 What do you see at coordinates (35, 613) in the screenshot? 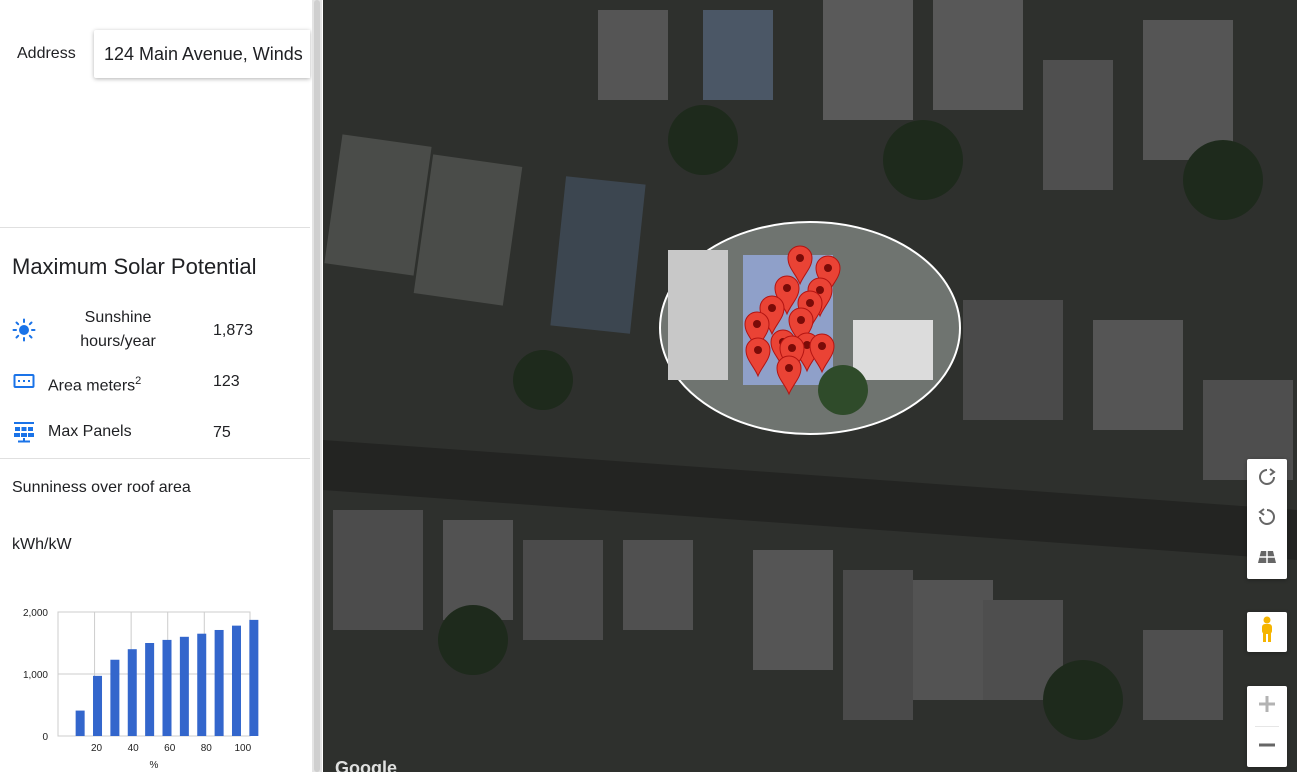
I see `y-tick-label: 2,000` at bounding box center [35, 613].